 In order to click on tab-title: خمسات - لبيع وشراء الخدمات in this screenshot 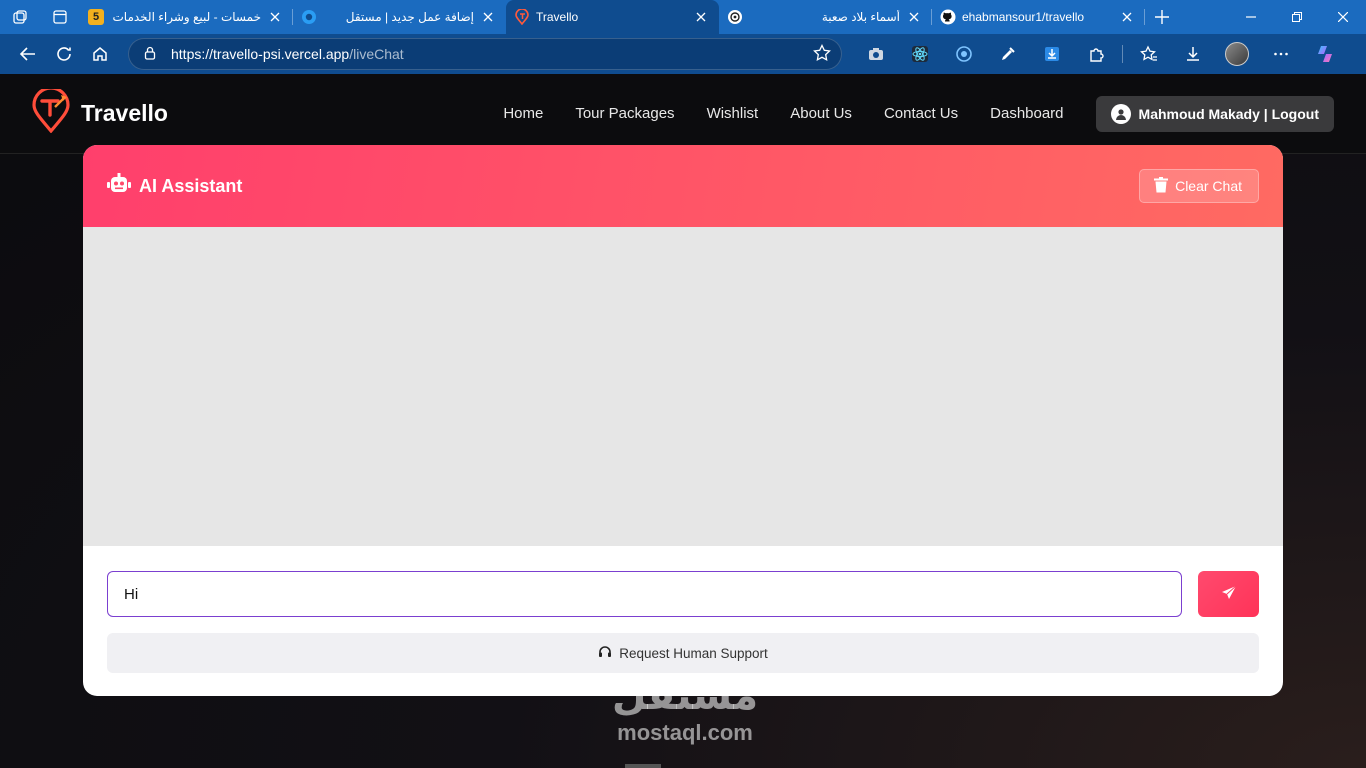, I will do `click(187, 17)`.